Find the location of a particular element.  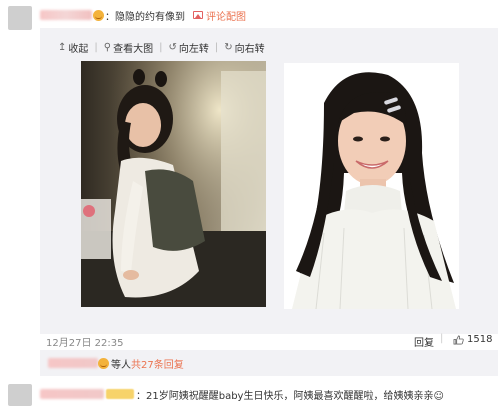

user-badge is located at coordinates (120, 394).